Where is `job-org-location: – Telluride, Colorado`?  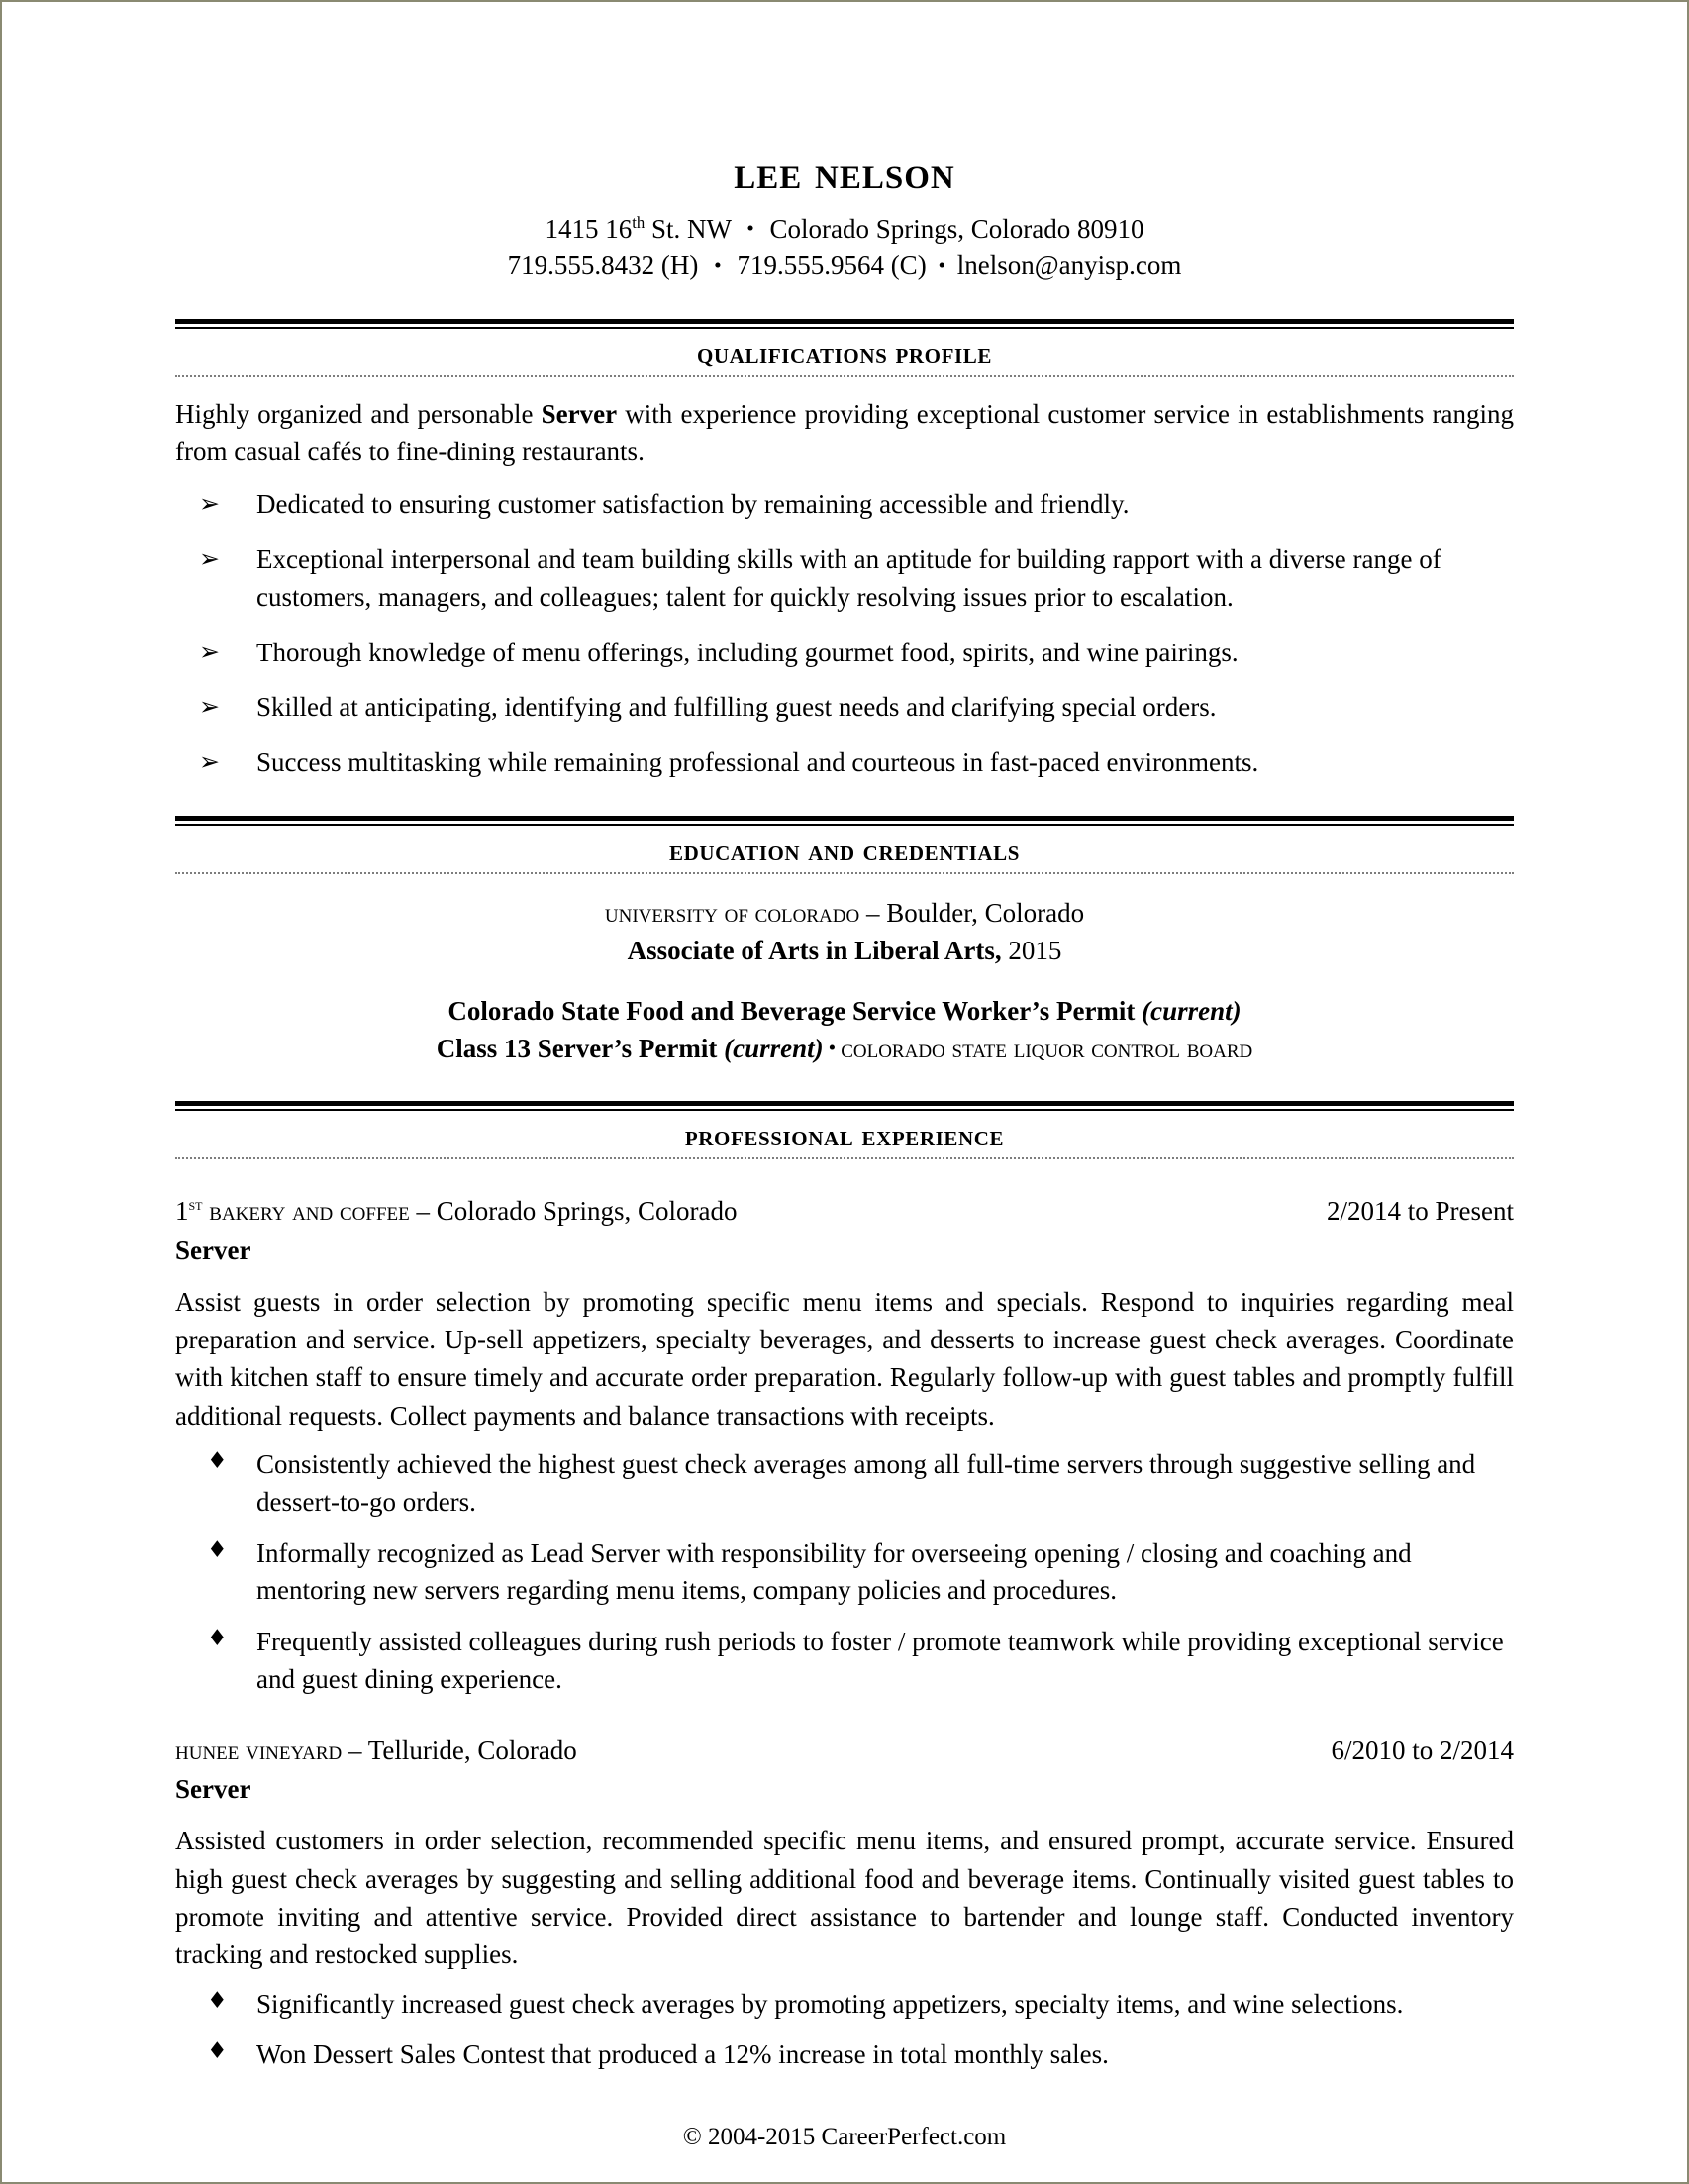
job-org-location: – Telluride, Colorado is located at coordinates (459, 1750).